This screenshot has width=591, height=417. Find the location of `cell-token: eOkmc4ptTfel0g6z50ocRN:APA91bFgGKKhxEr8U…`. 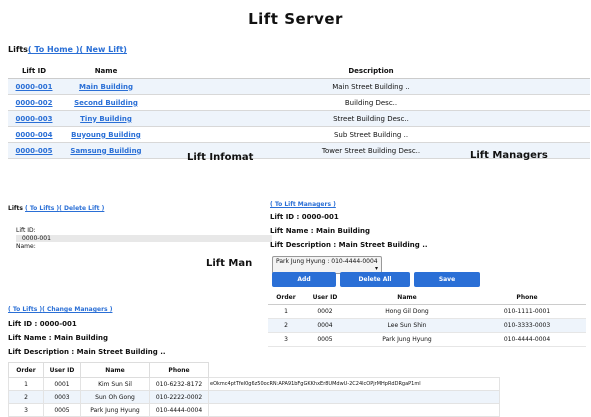

cell-token: eOkmc4ptTfel0g6z50ocRN:APA91bFgGKKhxEr8U… is located at coordinates (354, 384).